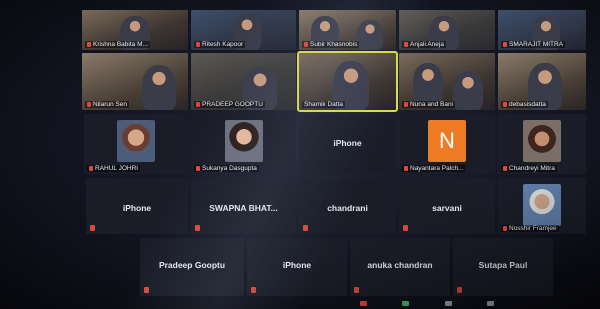  Describe the element at coordinates (107, 104) in the screenshot. I see `participant-name: Nilarun Sen` at that location.